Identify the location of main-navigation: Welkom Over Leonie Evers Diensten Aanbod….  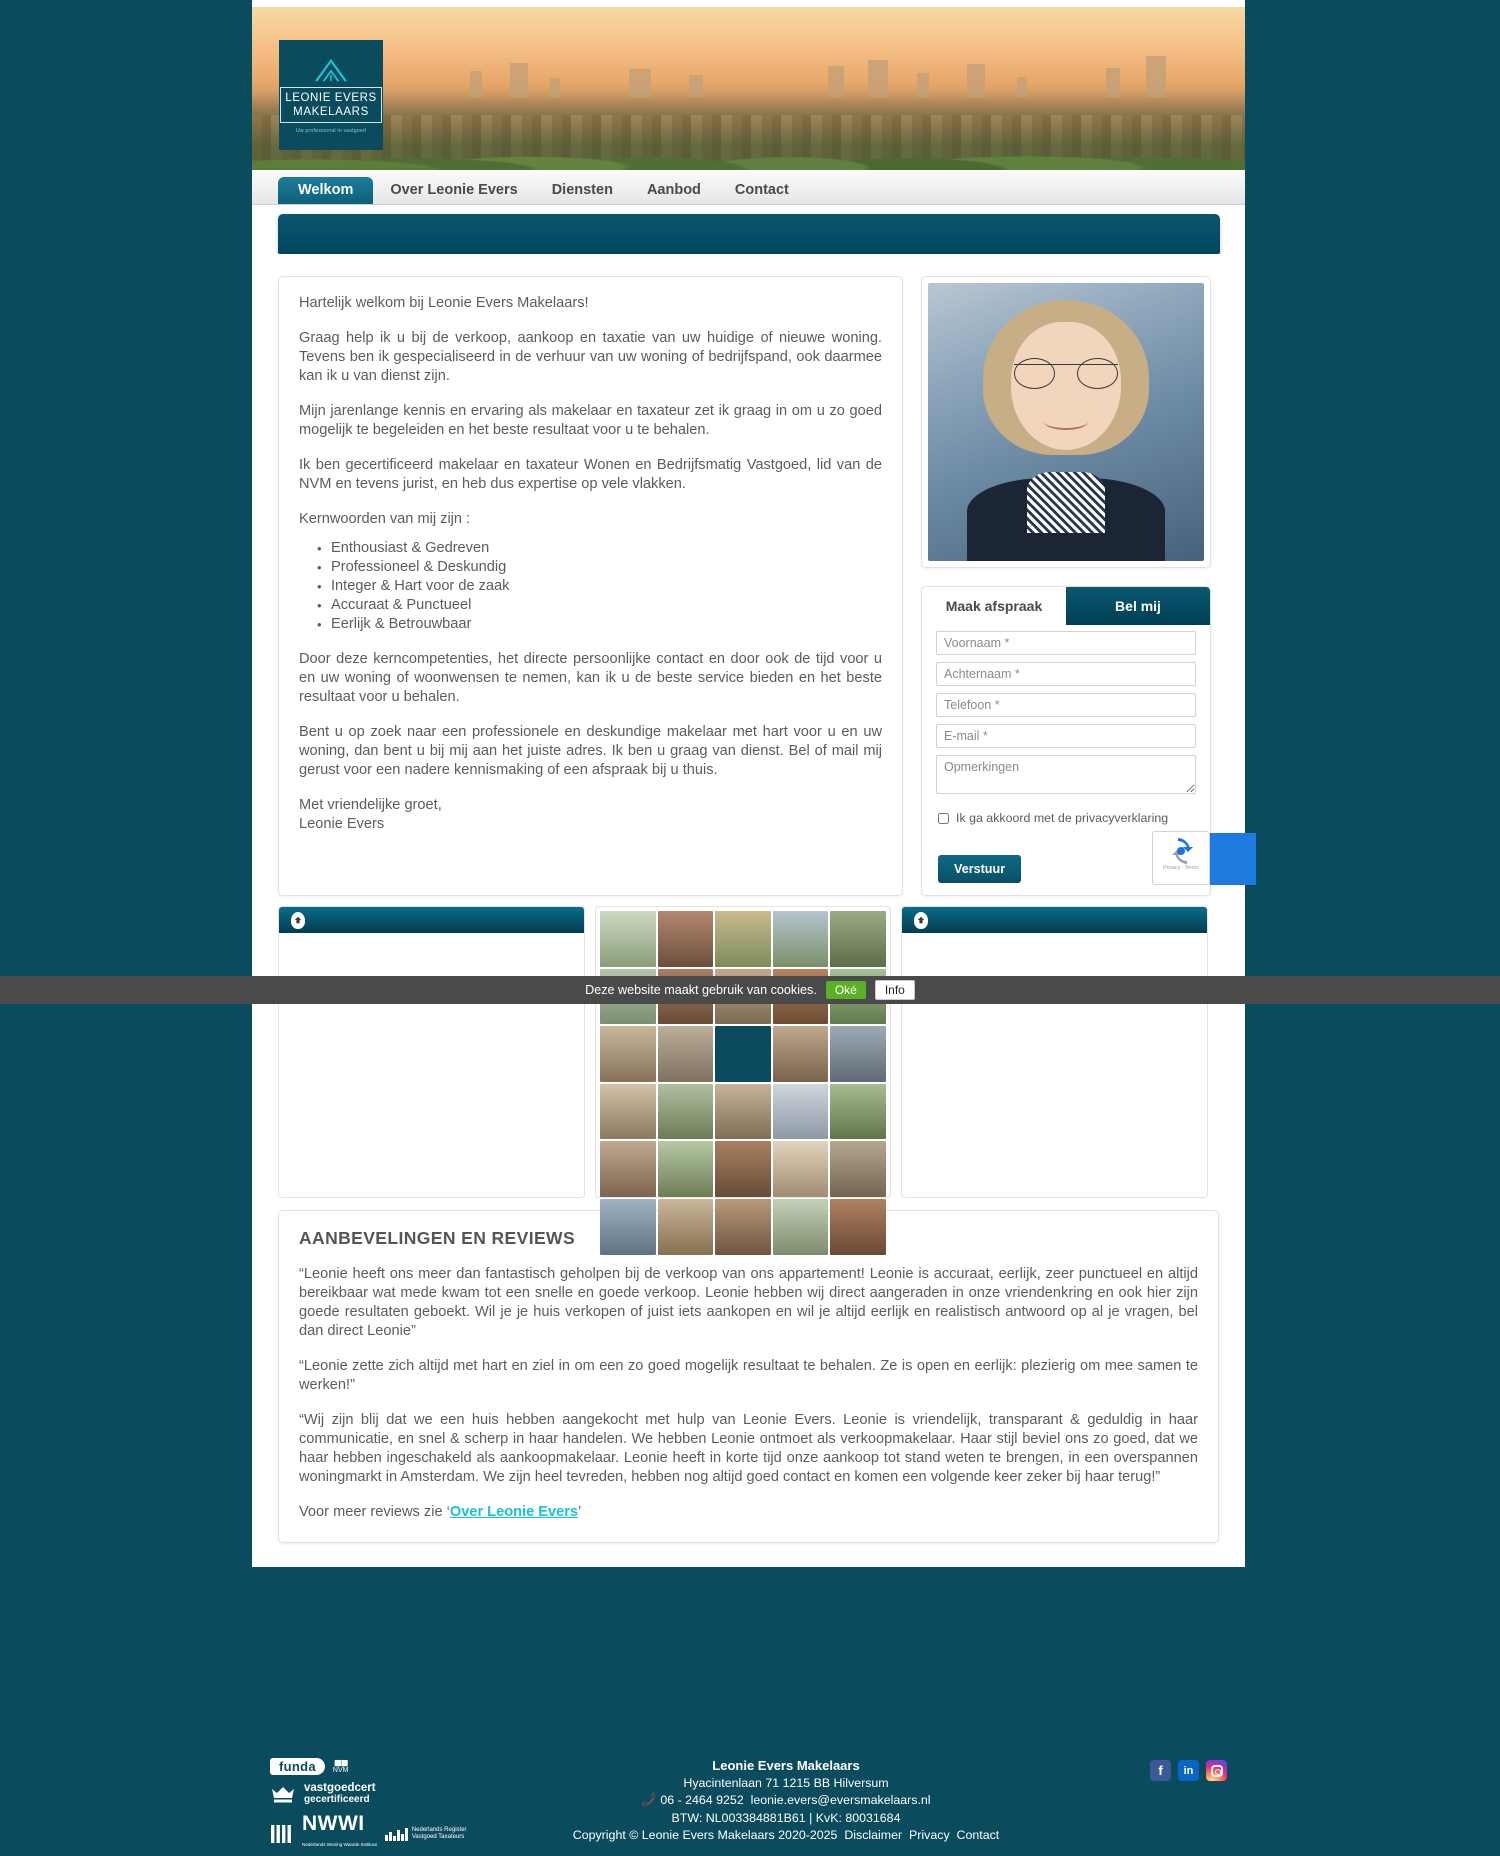
(748, 187).